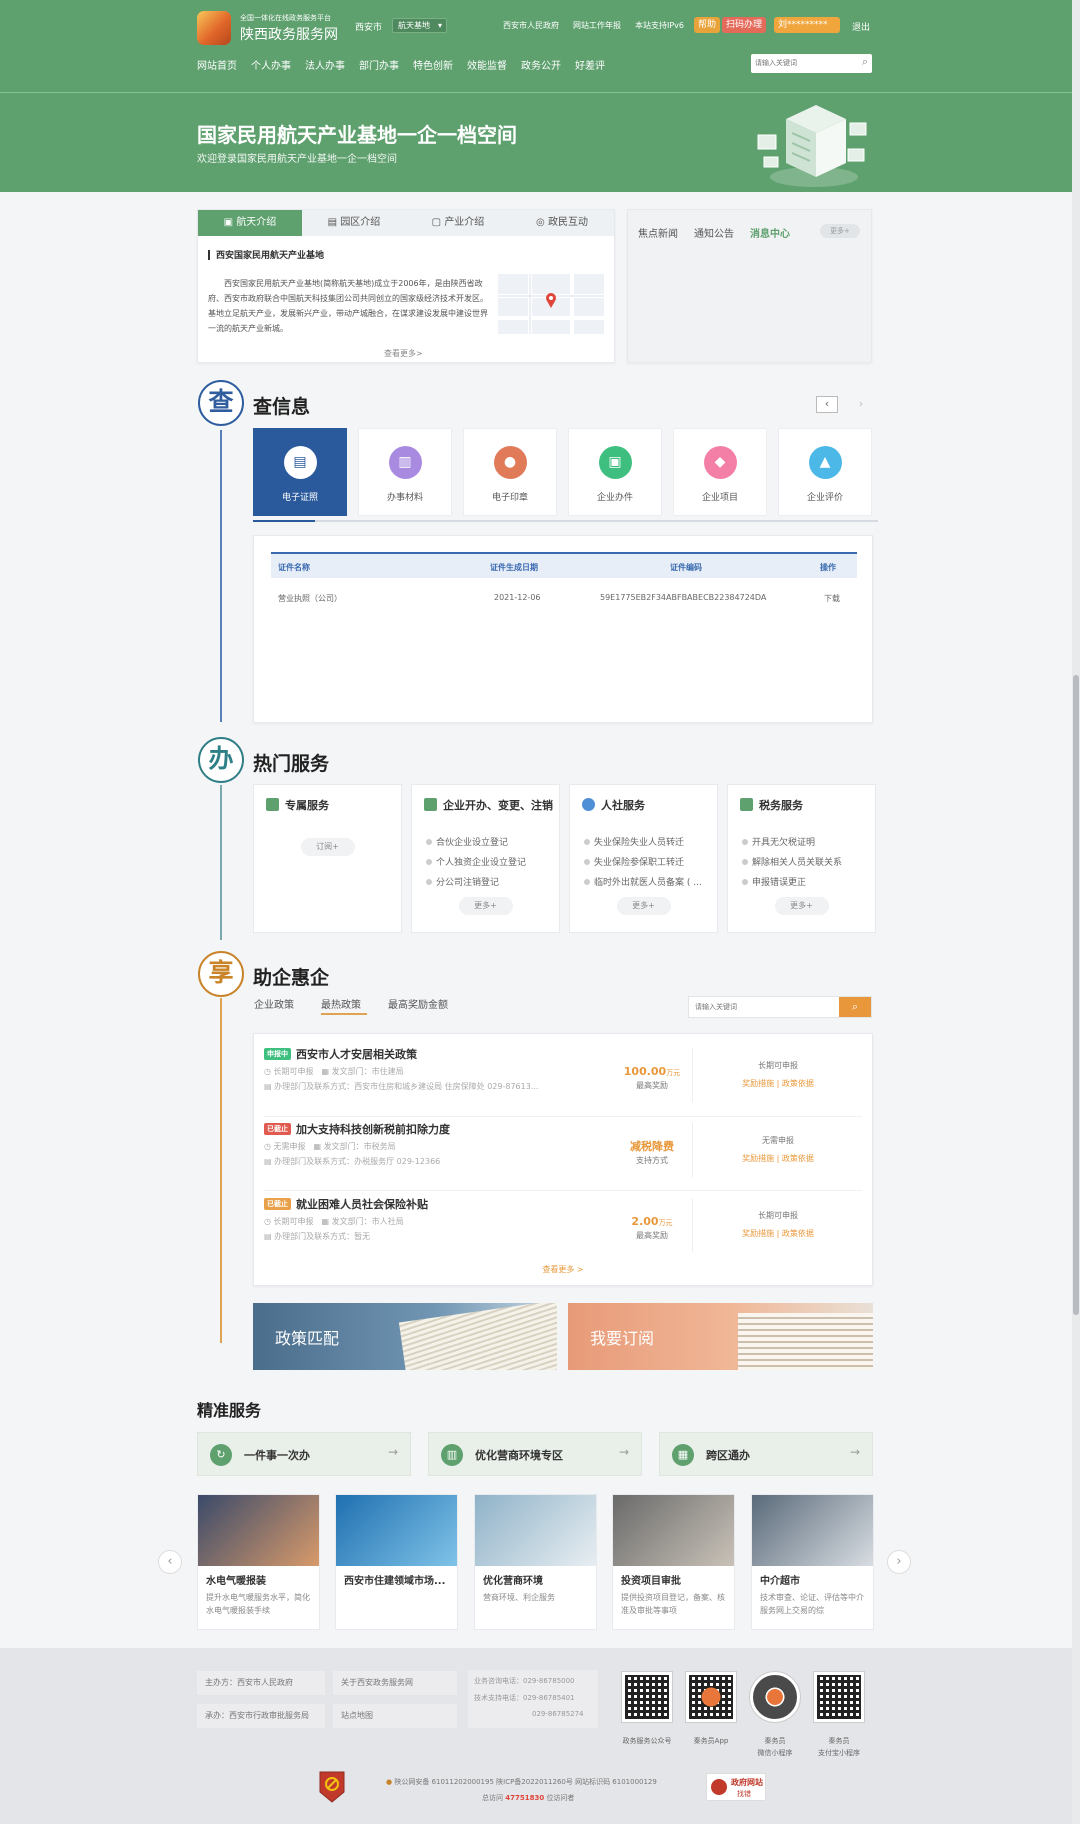 The width and height of the screenshot is (1080, 1824). What do you see at coordinates (458, 223) in the screenshot?
I see `tab-industry-intro: ▢ 产业介绍` at bounding box center [458, 223].